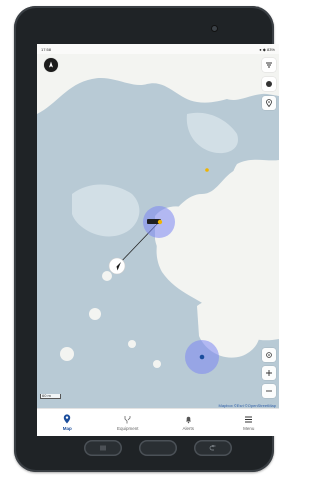  Describe the element at coordinates (249, 428) in the screenshot. I see `nav-menu-label: Menu` at that location.